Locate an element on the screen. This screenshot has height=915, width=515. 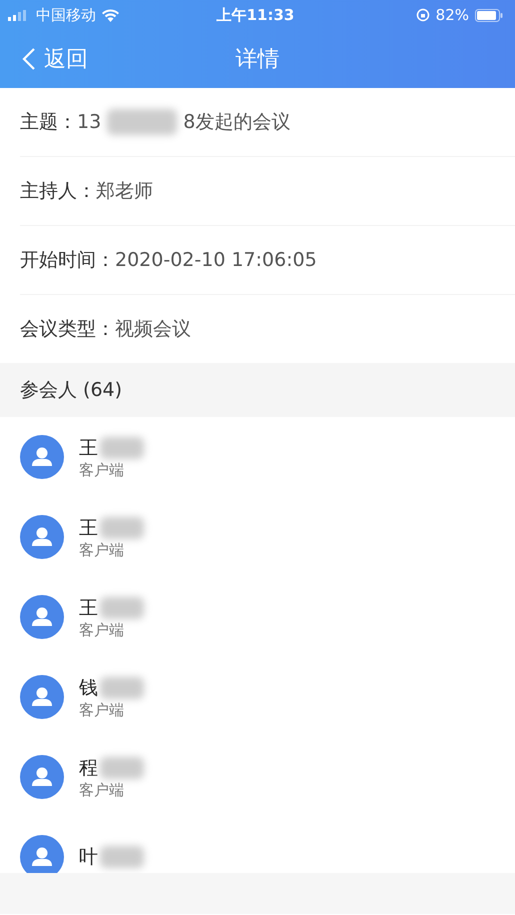
field-value: 8发起的会议 is located at coordinates (236, 122).